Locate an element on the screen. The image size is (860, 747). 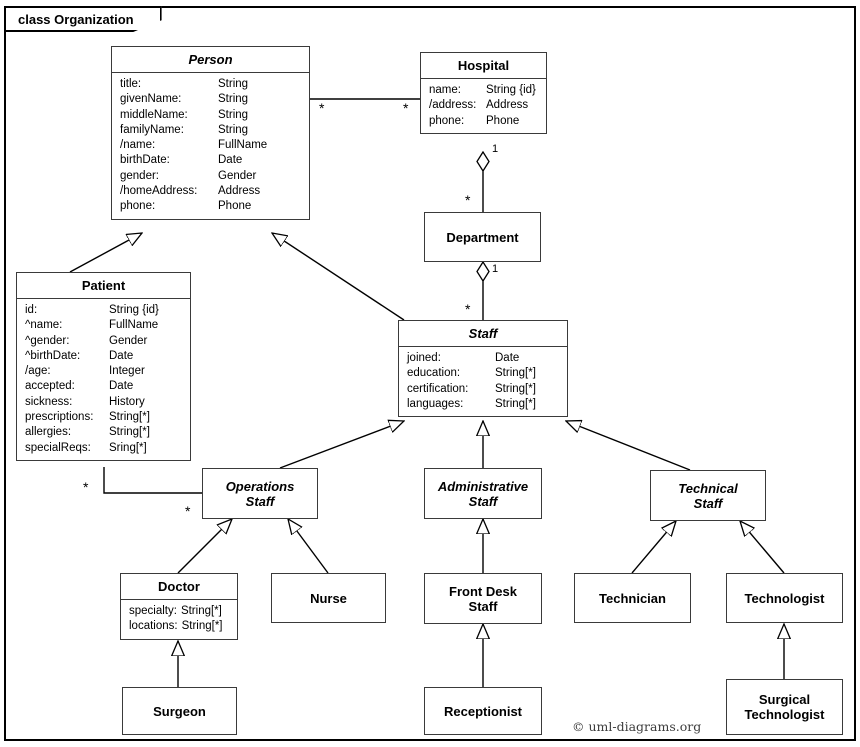
multiplicity-hospital-one: 1 is located at coordinates (495, 149).